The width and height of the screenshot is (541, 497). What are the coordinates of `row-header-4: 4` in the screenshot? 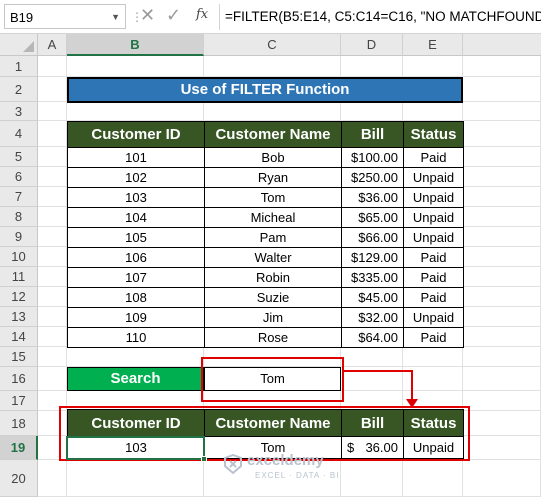 It's located at (19, 134).